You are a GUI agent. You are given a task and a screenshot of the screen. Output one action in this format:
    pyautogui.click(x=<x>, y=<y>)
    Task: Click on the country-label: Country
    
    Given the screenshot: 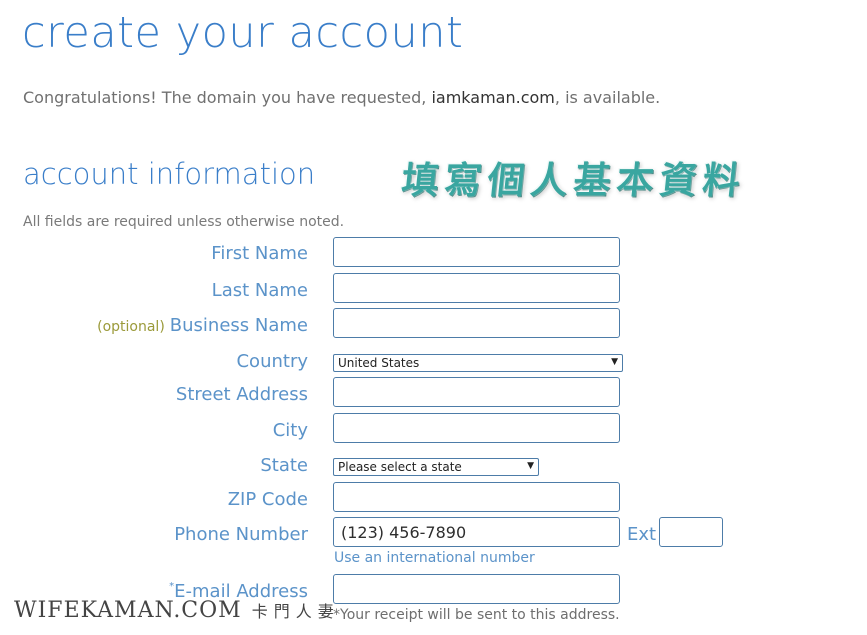 What is the action you would take?
    pyautogui.click(x=272, y=361)
    